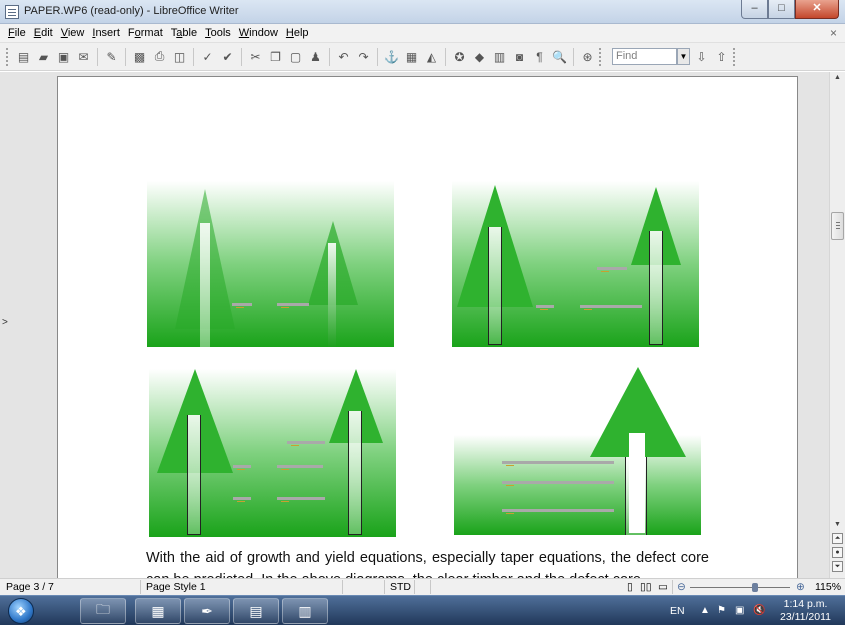 The width and height of the screenshot is (845, 625). What do you see at coordinates (781, 9) in the screenshot?
I see `maximize-button: □` at bounding box center [781, 9].